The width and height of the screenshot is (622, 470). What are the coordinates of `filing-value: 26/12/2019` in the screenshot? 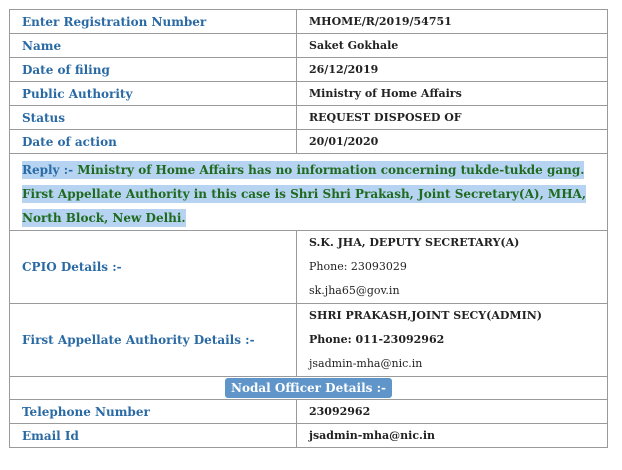 It's located at (452, 69).